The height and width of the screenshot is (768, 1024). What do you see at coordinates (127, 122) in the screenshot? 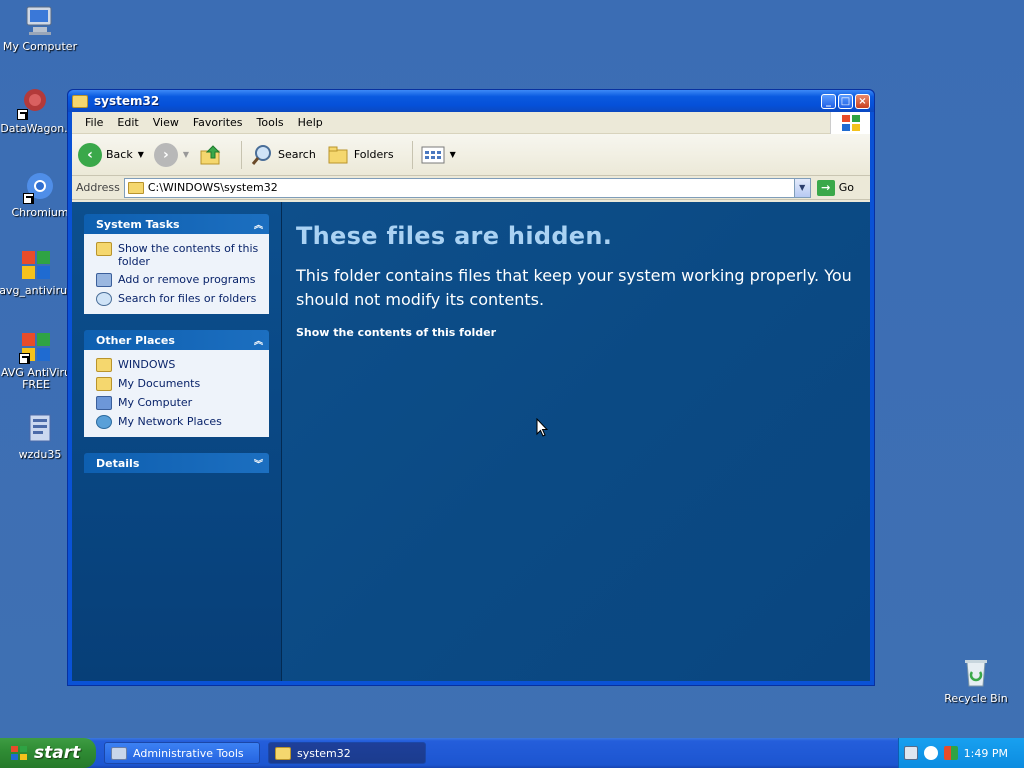
I see `menu-edit: Edit` at bounding box center [127, 122].